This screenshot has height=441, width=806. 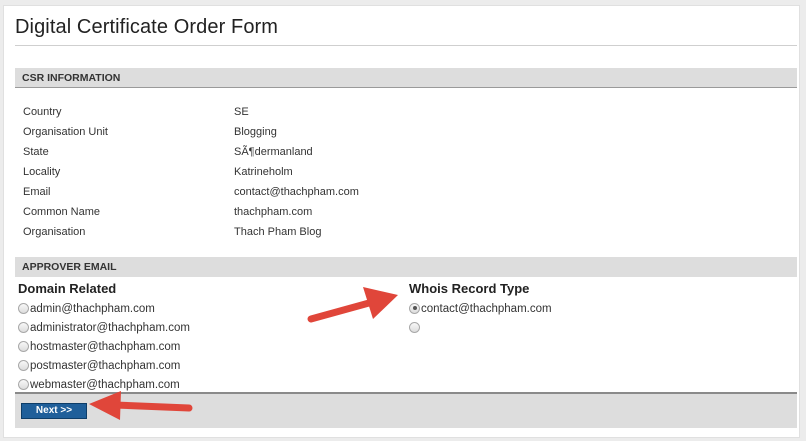 I want to click on csr-row-organisation: Organisation Thach Pham Blog, so click(x=273, y=232).